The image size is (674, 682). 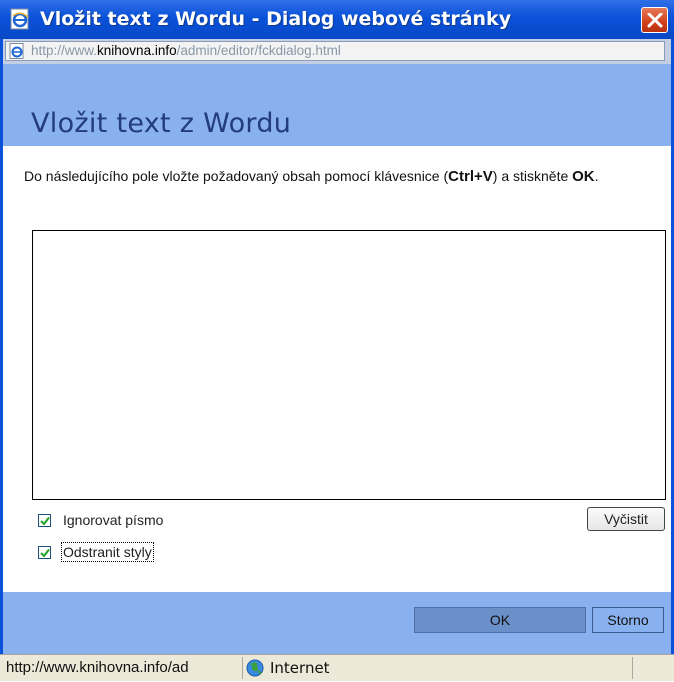 I want to click on dialog-heading: Vložit text z Wordu, so click(x=161, y=123).